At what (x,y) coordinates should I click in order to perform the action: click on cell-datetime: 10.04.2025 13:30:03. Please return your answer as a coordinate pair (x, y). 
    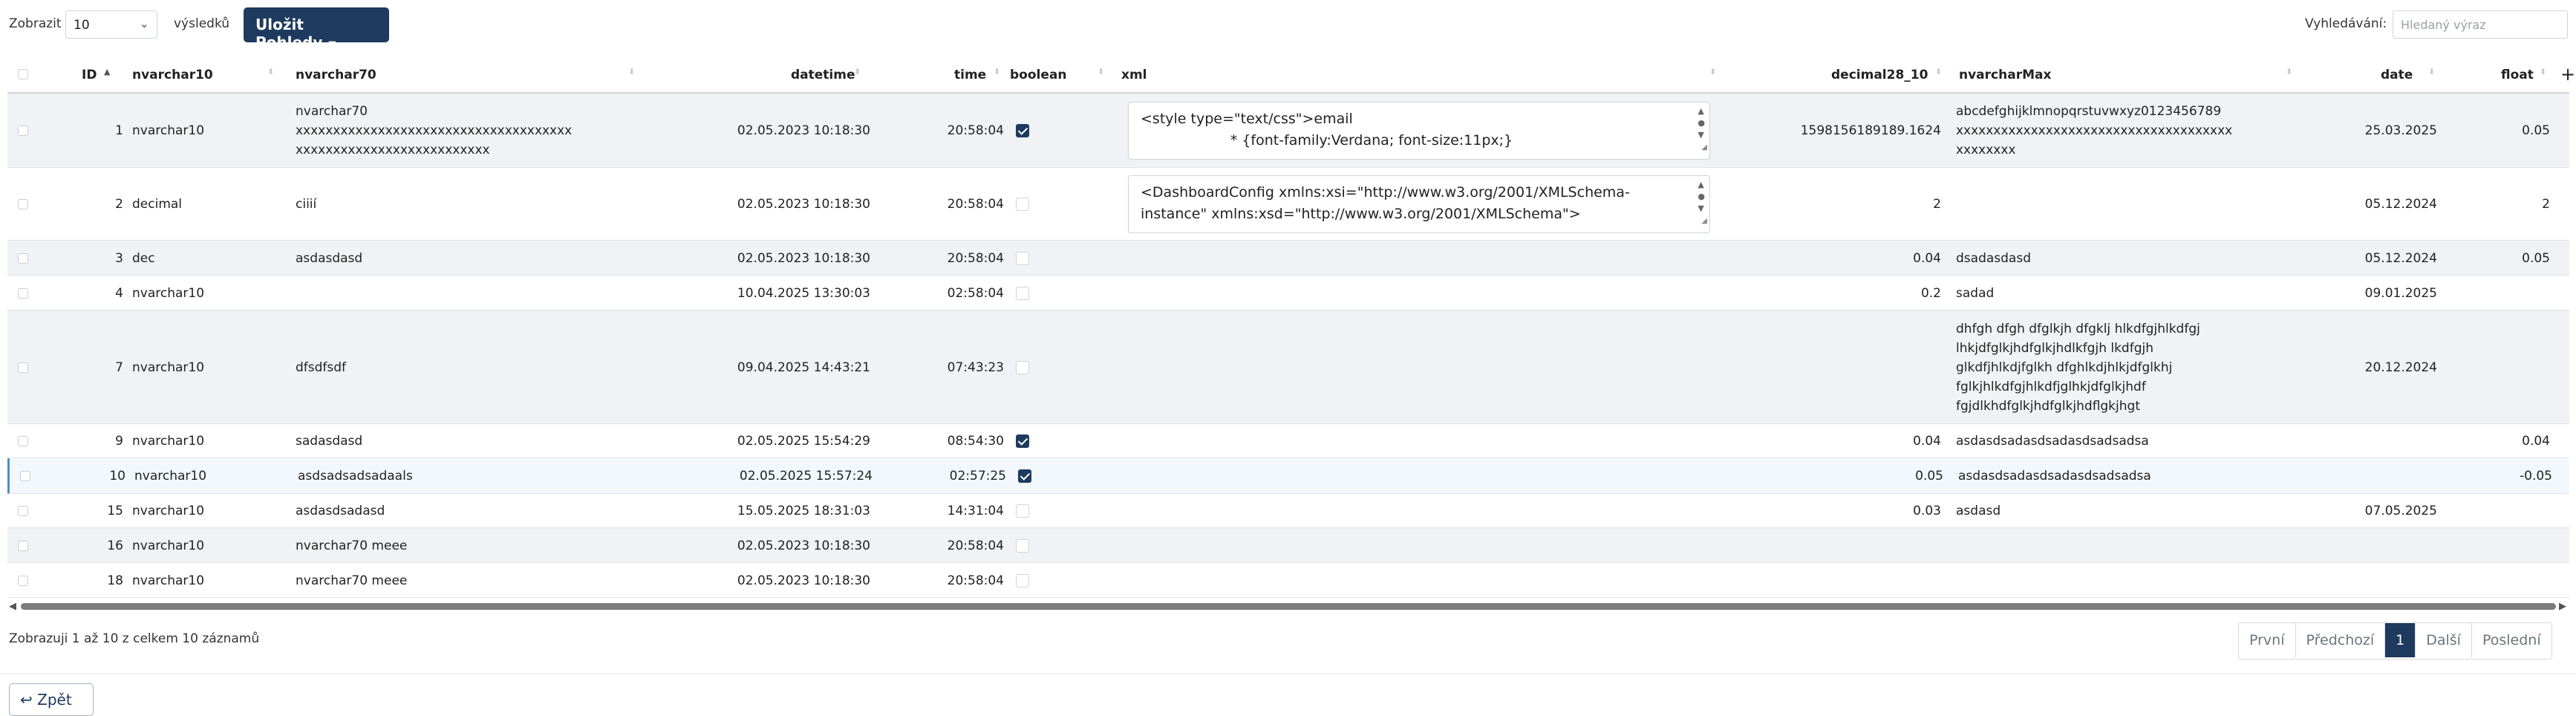
    Looking at the image, I should click on (803, 293).